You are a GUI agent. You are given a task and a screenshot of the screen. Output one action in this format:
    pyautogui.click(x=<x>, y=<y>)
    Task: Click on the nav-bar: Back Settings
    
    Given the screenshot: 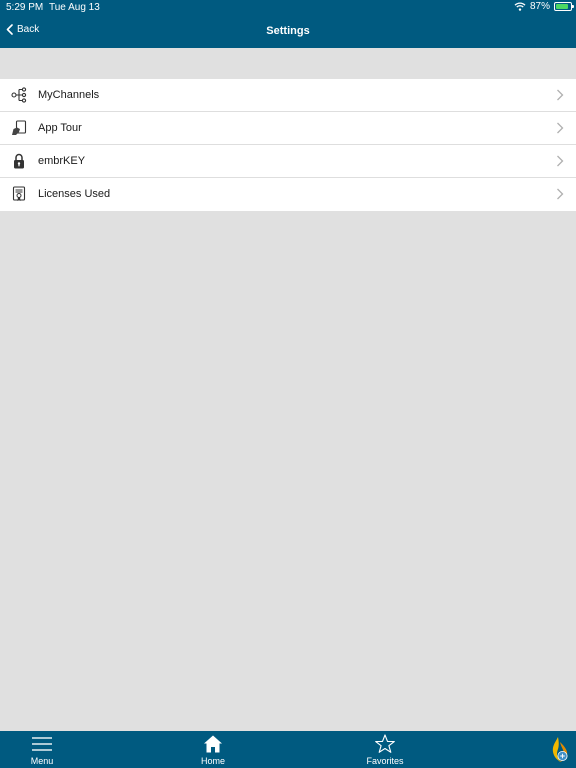 What is the action you would take?
    pyautogui.click(x=288, y=32)
    